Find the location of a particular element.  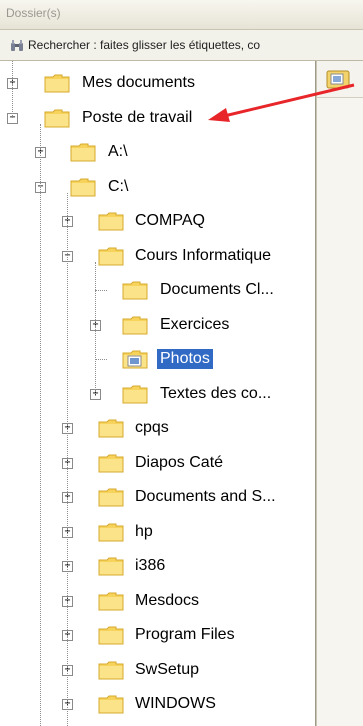

window-title: Dossier(s) is located at coordinates (33, 13).